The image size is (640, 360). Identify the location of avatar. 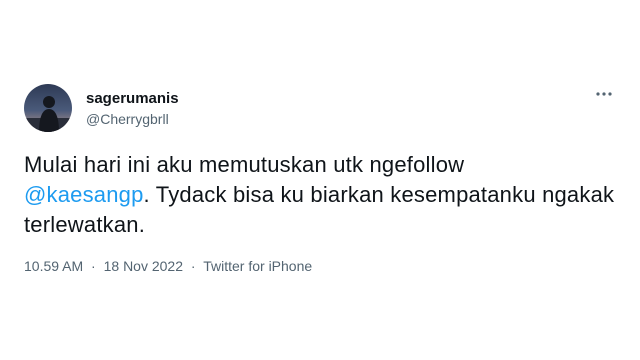
(48, 108).